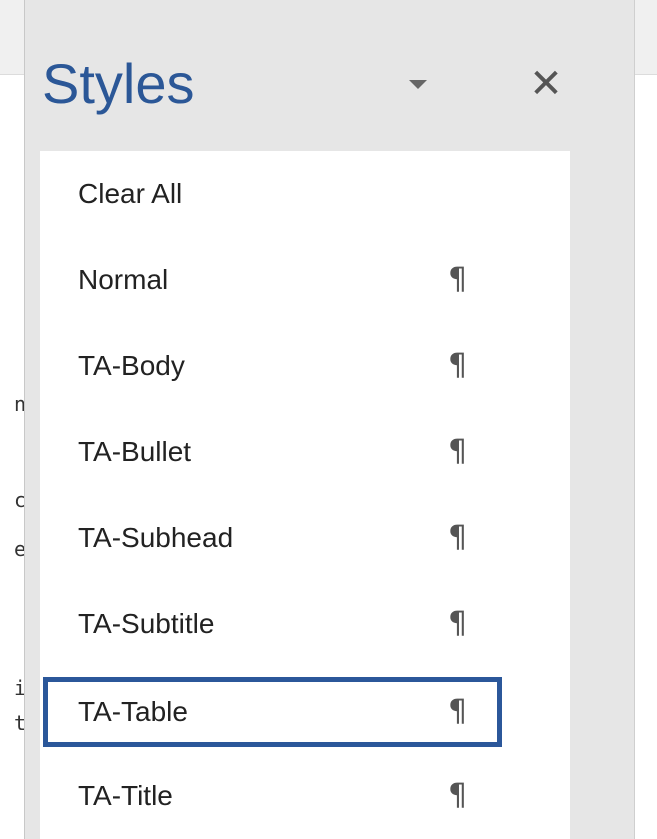  I want to click on style-item-ta-subtitle: TA-Subtitle ¶, so click(305, 624).